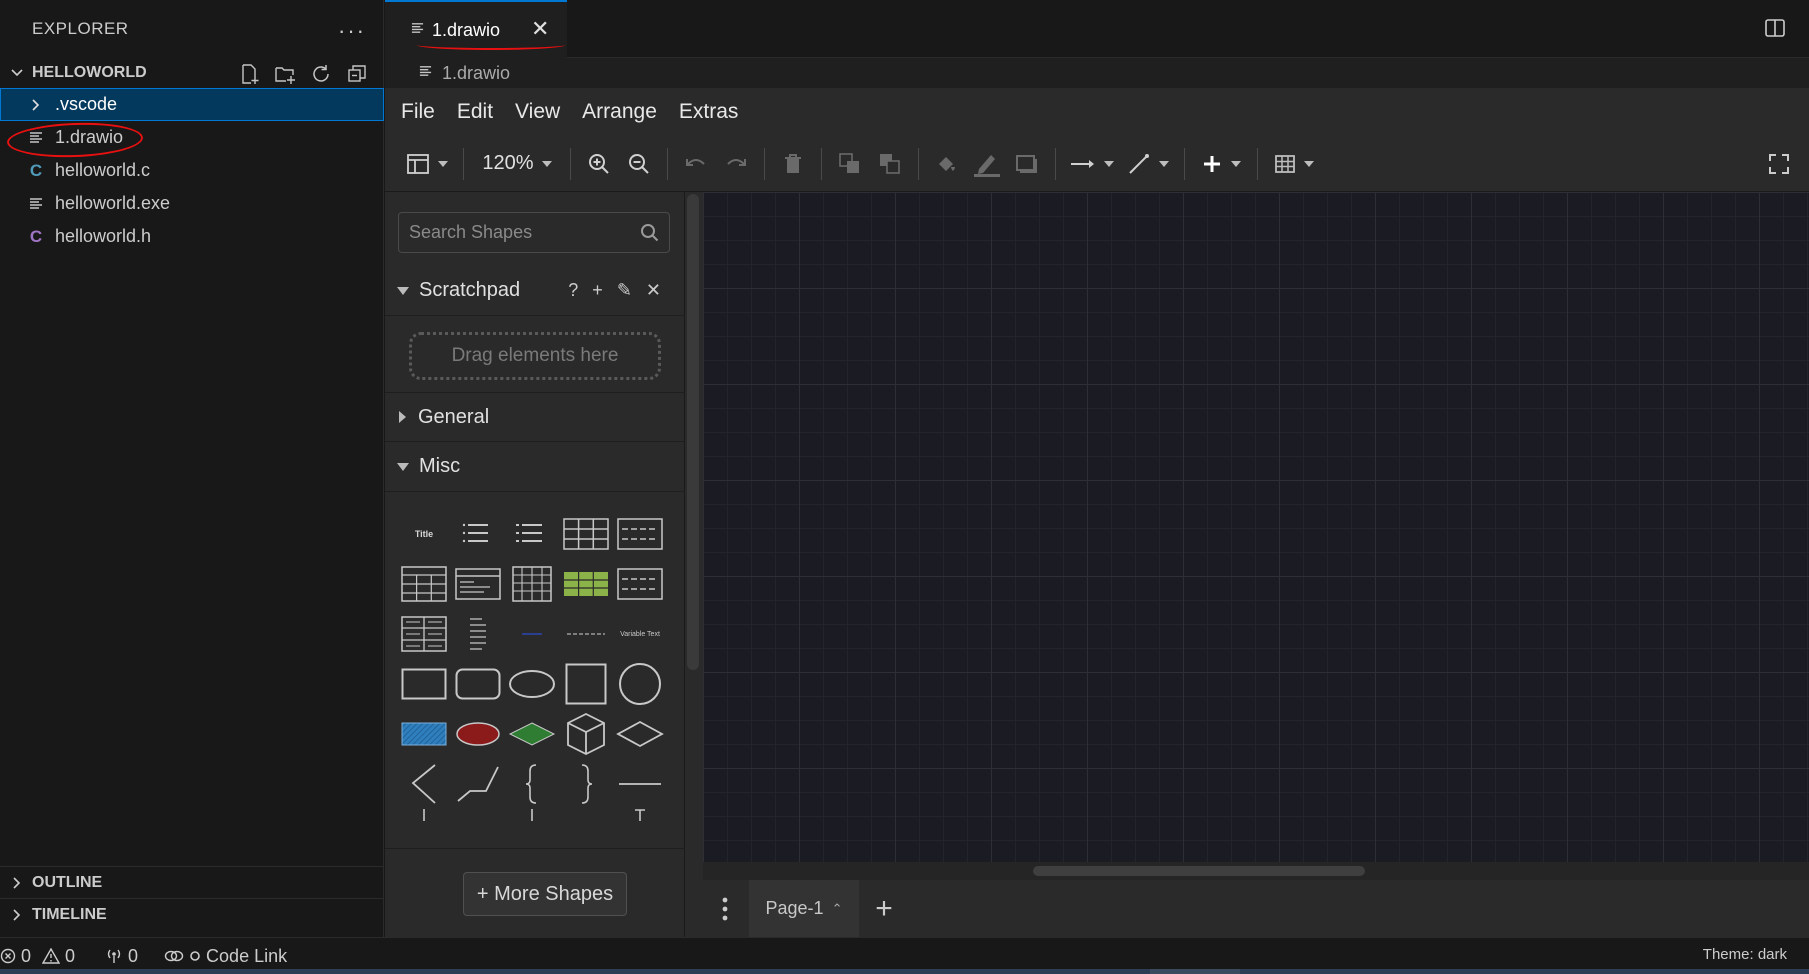 The width and height of the screenshot is (1809, 974). What do you see at coordinates (1745, 954) in the screenshot?
I see `theme-status: Theme: dark` at bounding box center [1745, 954].